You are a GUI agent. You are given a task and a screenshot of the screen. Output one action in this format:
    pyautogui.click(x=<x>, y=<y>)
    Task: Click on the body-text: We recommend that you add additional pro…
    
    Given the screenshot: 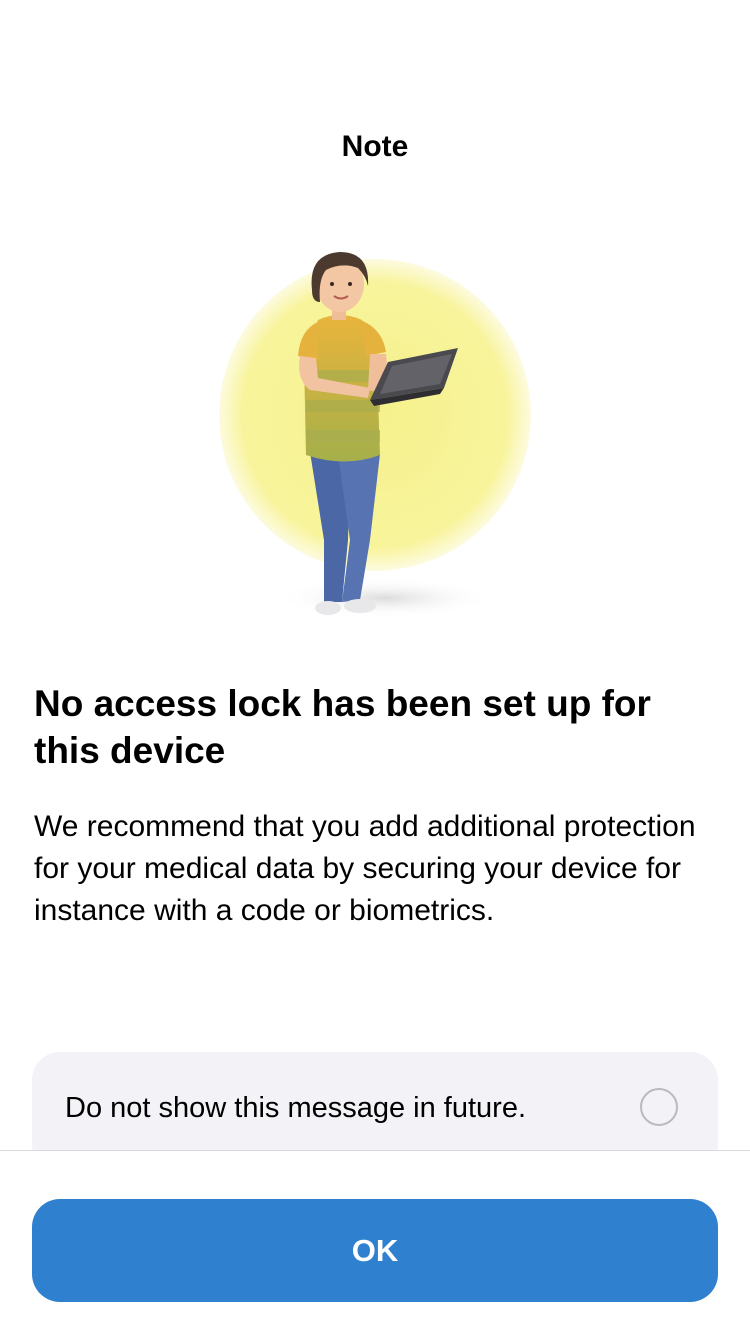 What is the action you would take?
    pyautogui.click(x=365, y=868)
    